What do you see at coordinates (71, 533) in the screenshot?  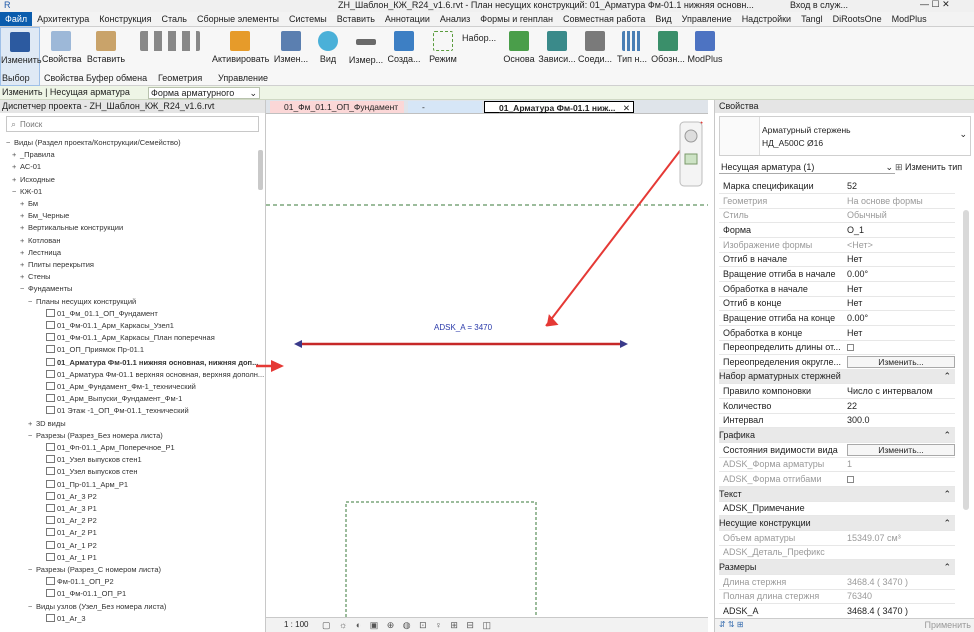 I see `tree-view-item: 01_Аг_2 Р1` at bounding box center [71, 533].